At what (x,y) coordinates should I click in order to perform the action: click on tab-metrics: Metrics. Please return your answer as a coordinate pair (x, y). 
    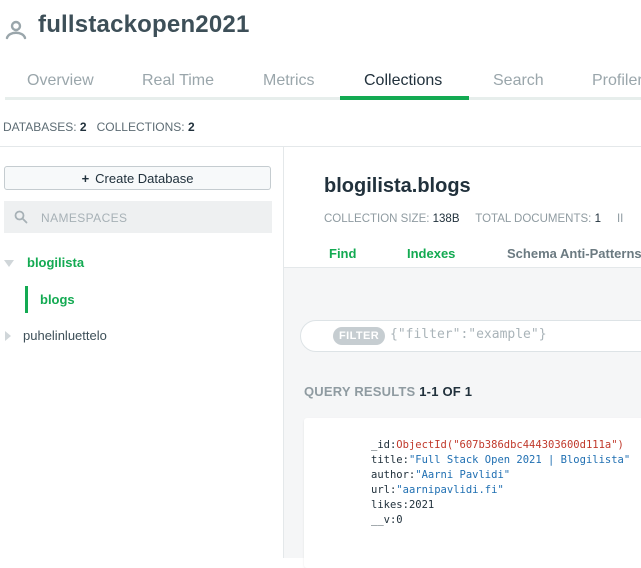
    Looking at the image, I should click on (289, 81).